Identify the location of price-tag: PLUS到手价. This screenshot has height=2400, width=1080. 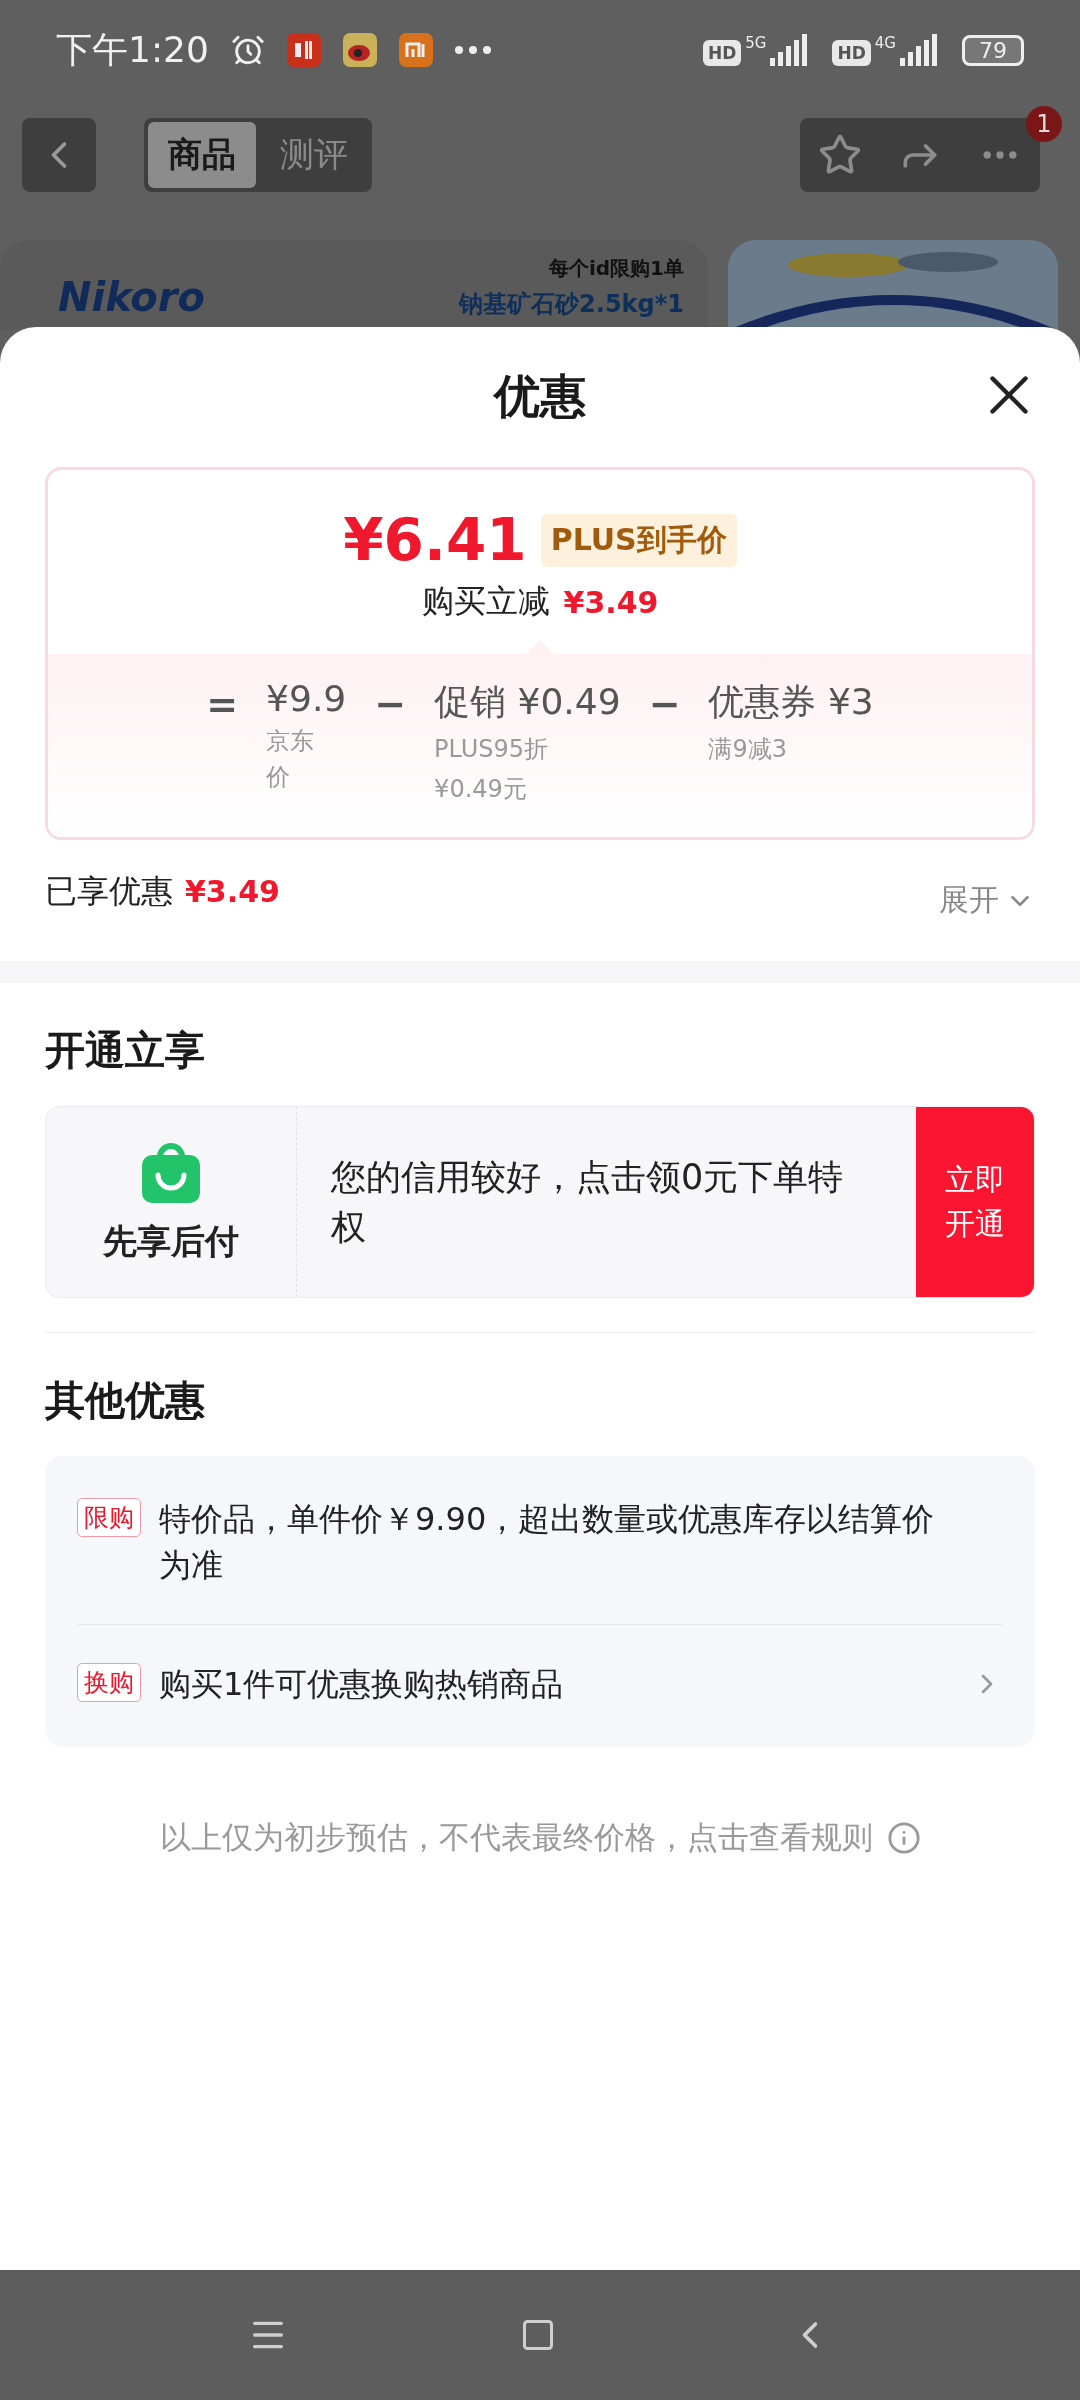
(638, 540).